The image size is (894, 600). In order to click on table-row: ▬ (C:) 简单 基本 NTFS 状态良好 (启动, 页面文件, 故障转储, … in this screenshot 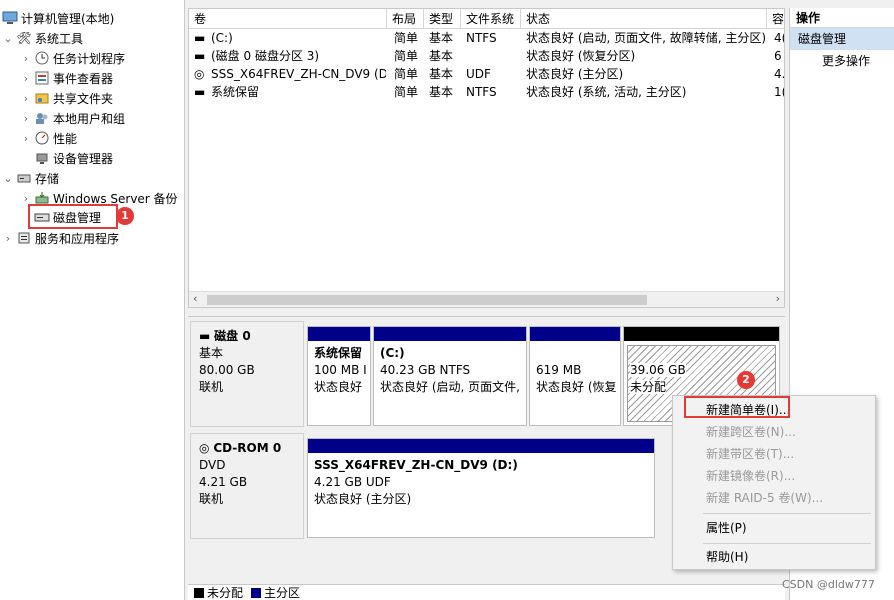, I will do `click(486, 38)`.